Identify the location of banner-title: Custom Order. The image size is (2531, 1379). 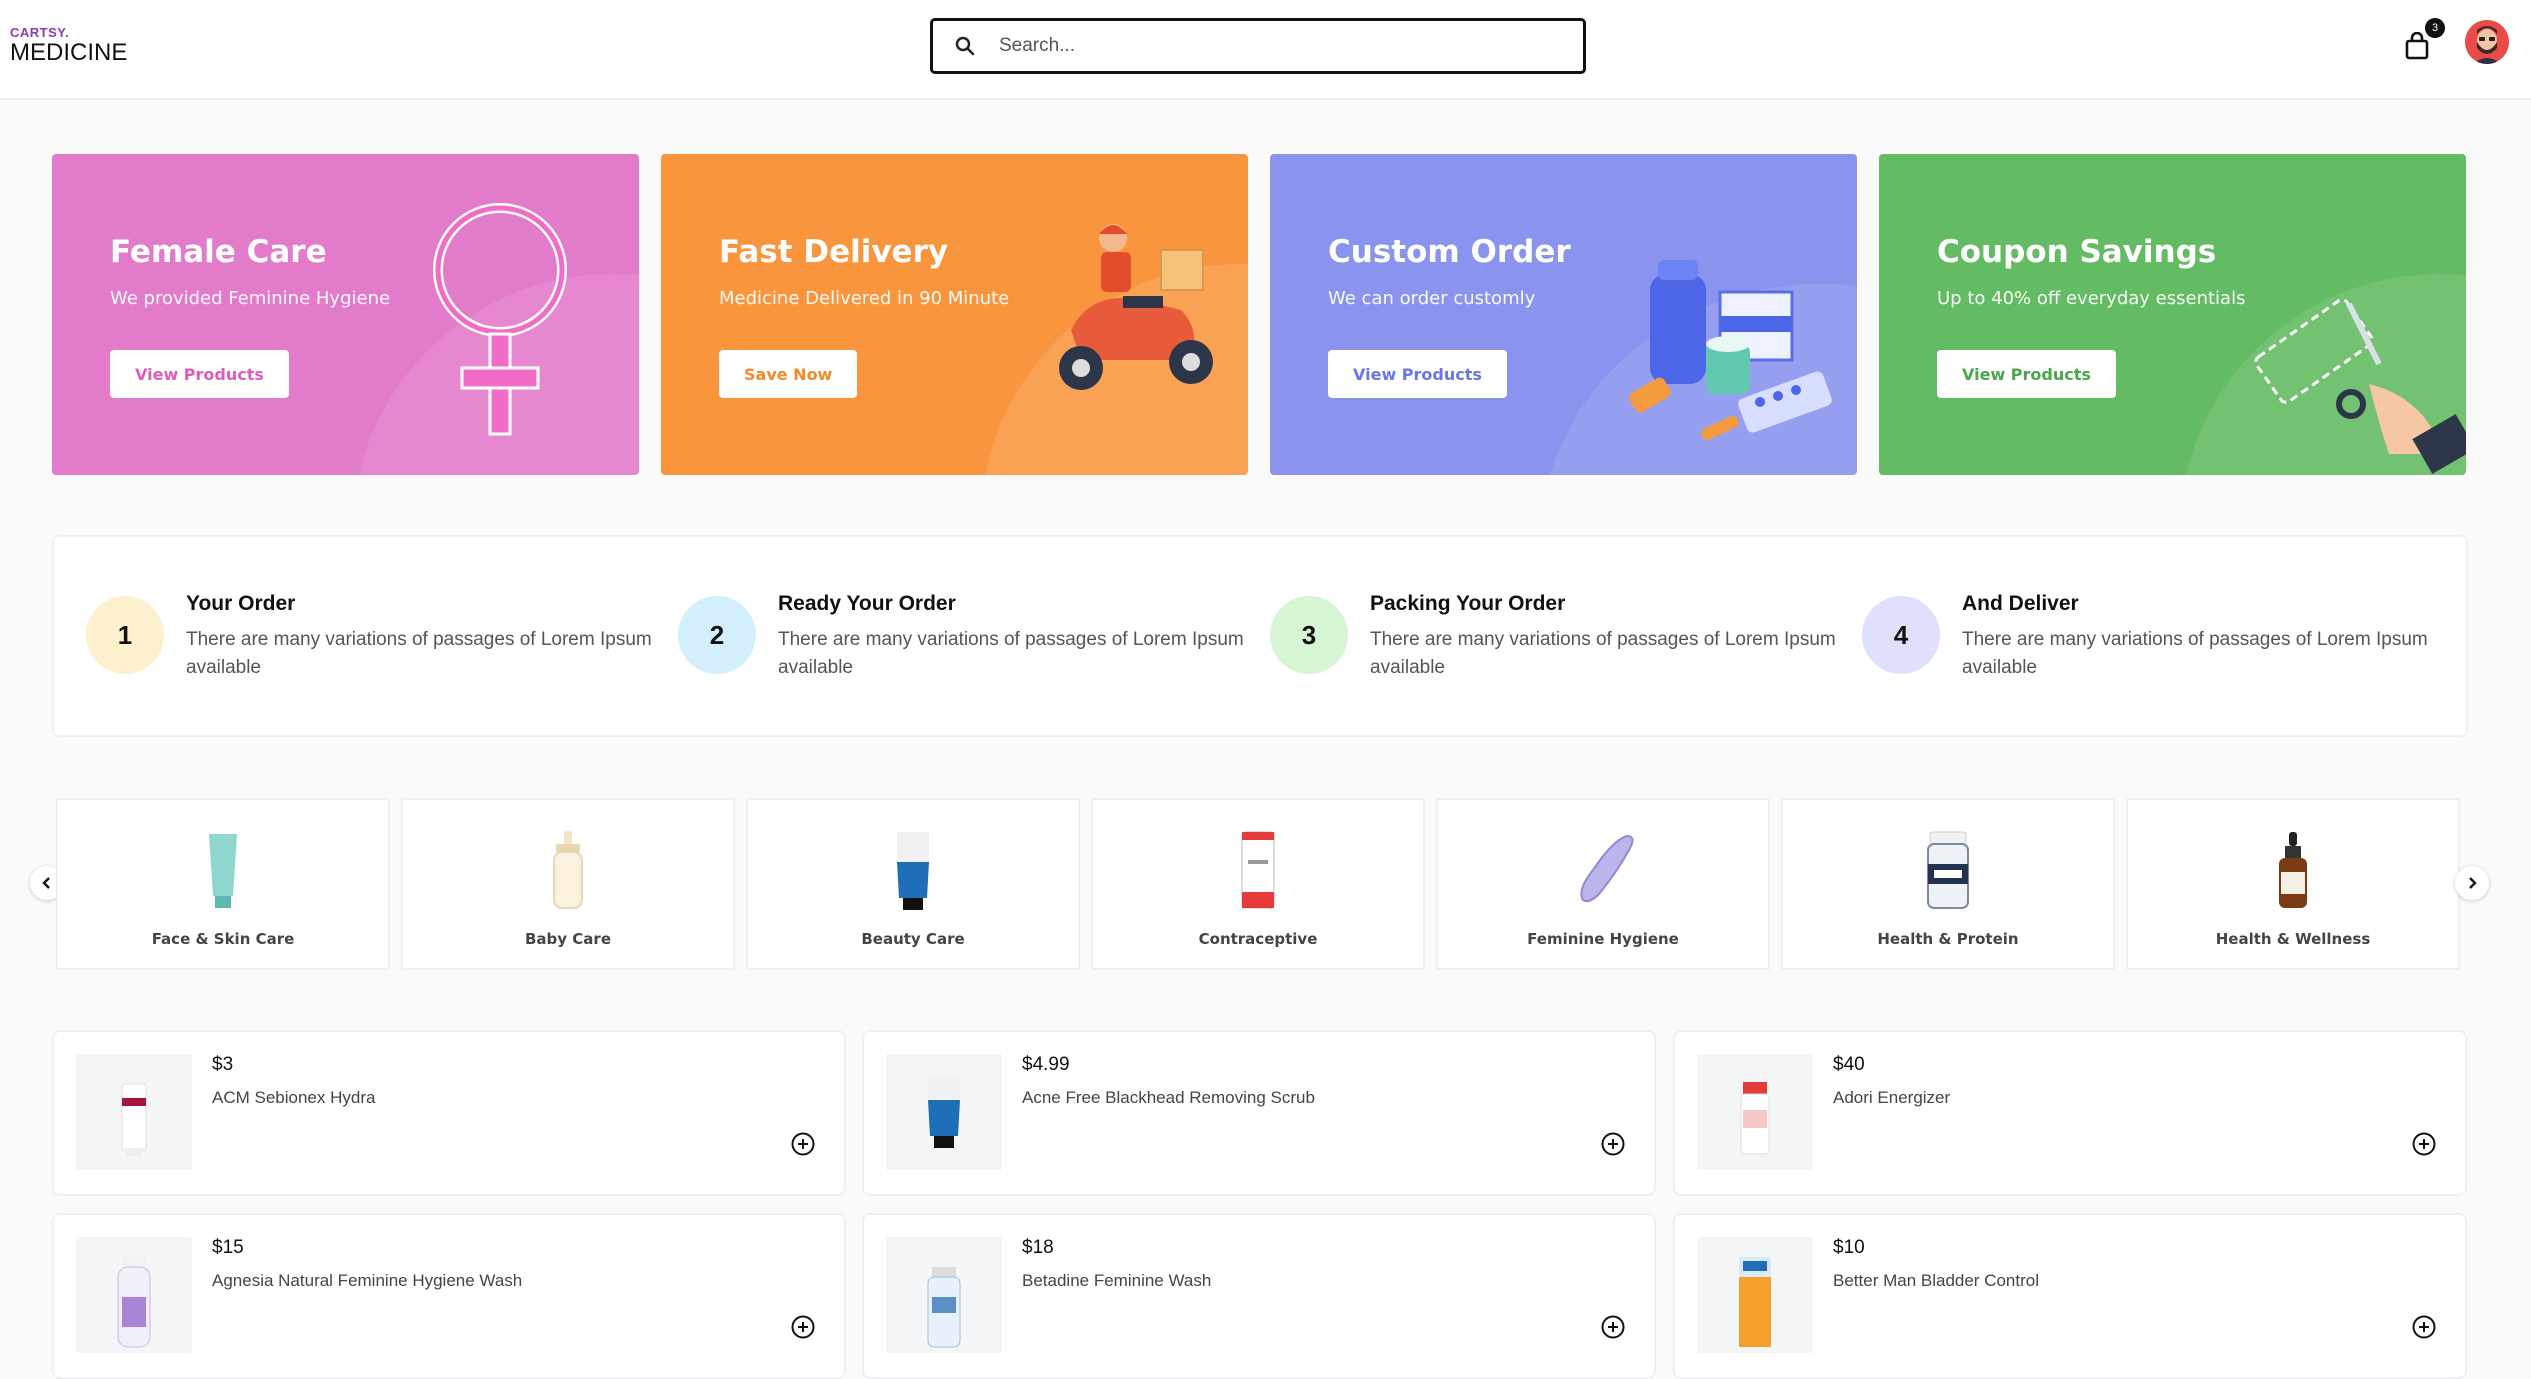
(1449, 252).